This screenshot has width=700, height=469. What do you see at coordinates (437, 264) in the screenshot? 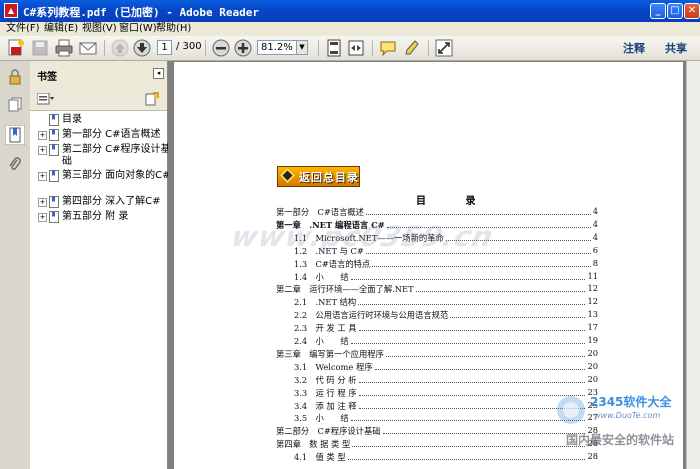
I see `toc-row: 1.3 C#语言的特点 8` at bounding box center [437, 264].